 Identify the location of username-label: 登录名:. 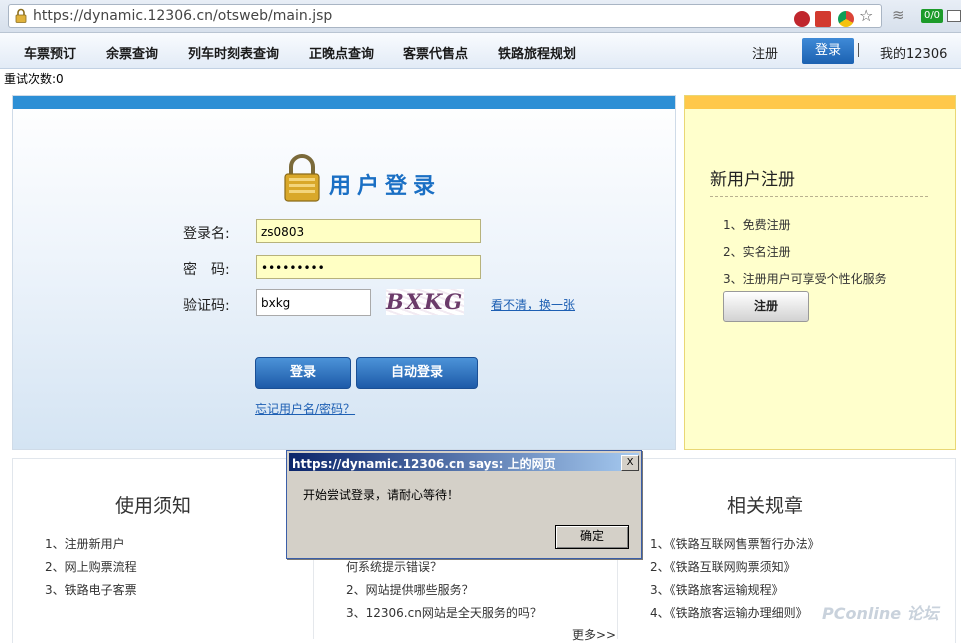
(206, 234).